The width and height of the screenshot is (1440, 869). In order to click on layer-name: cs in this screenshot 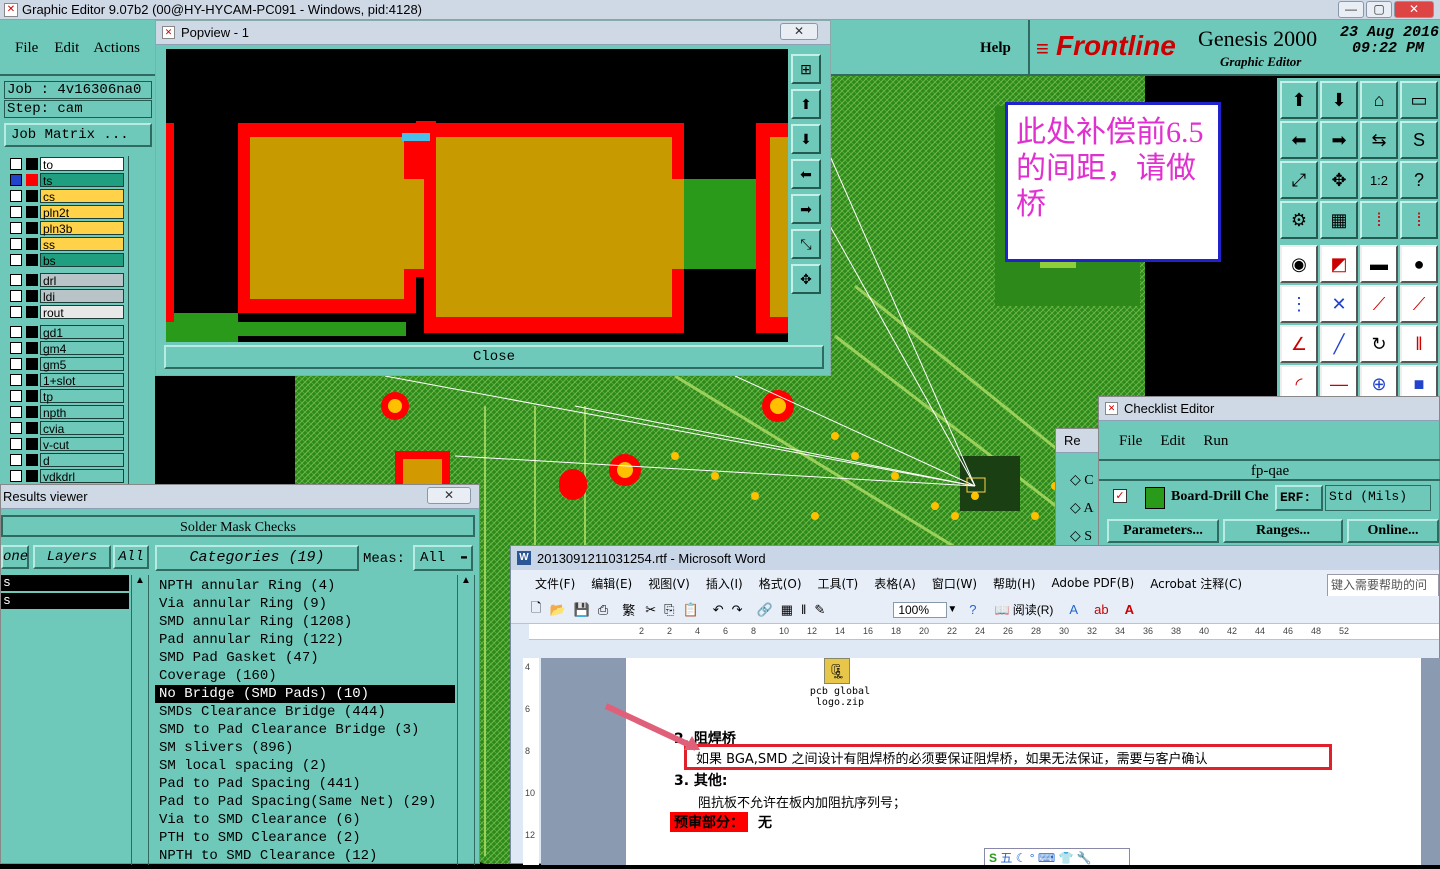, I will do `click(82, 196)`.